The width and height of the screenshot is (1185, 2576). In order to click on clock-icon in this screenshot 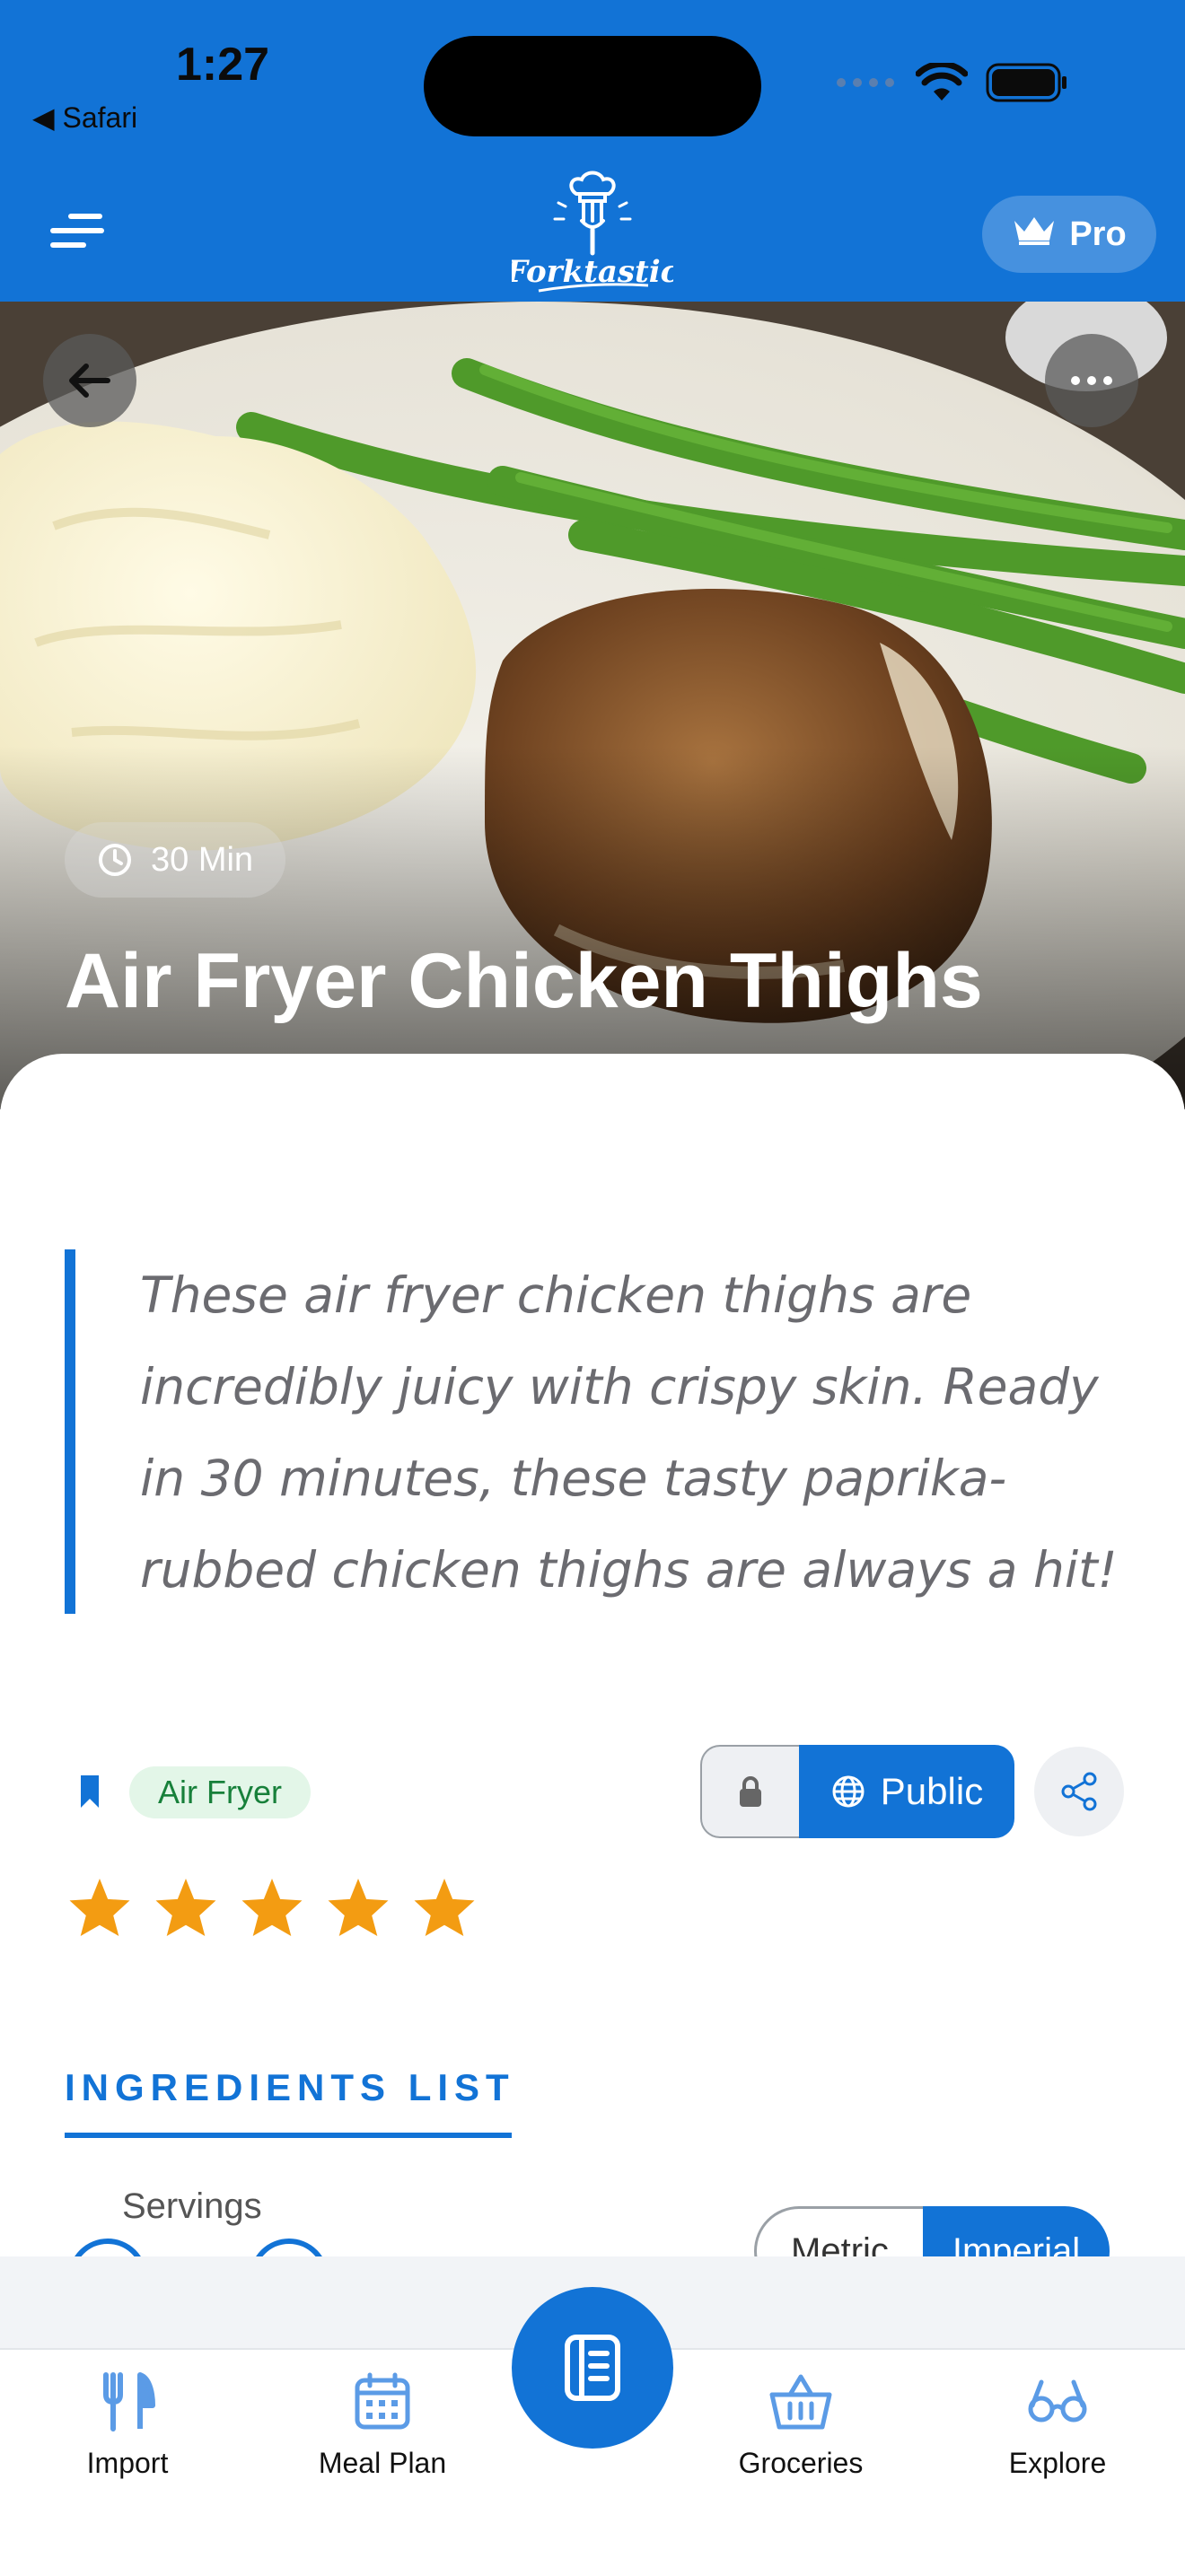, I will do `click(115, 860)`.